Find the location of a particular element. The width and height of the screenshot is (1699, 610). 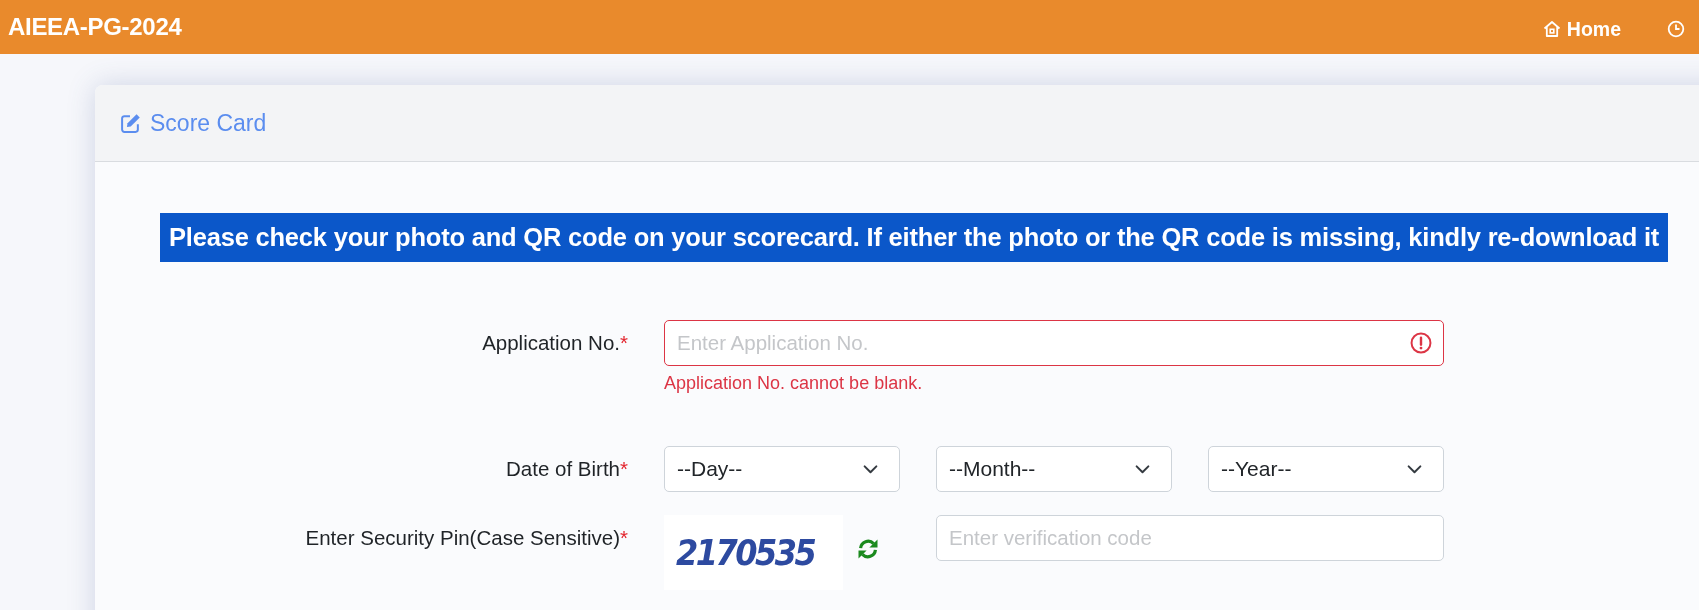

field-label: Date of Birth is located at coordinates (563, 469).